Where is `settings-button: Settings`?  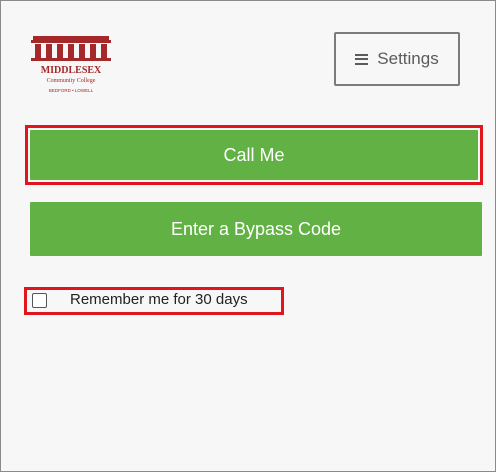 settings-button: Settings is located at coordinates (397, 59).